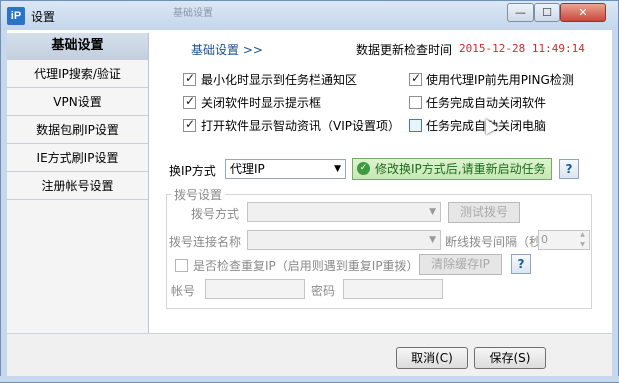  Describe the element at coordinates (344, 240) in the screenshot. I see `connection-name-select: ▼` at that location.